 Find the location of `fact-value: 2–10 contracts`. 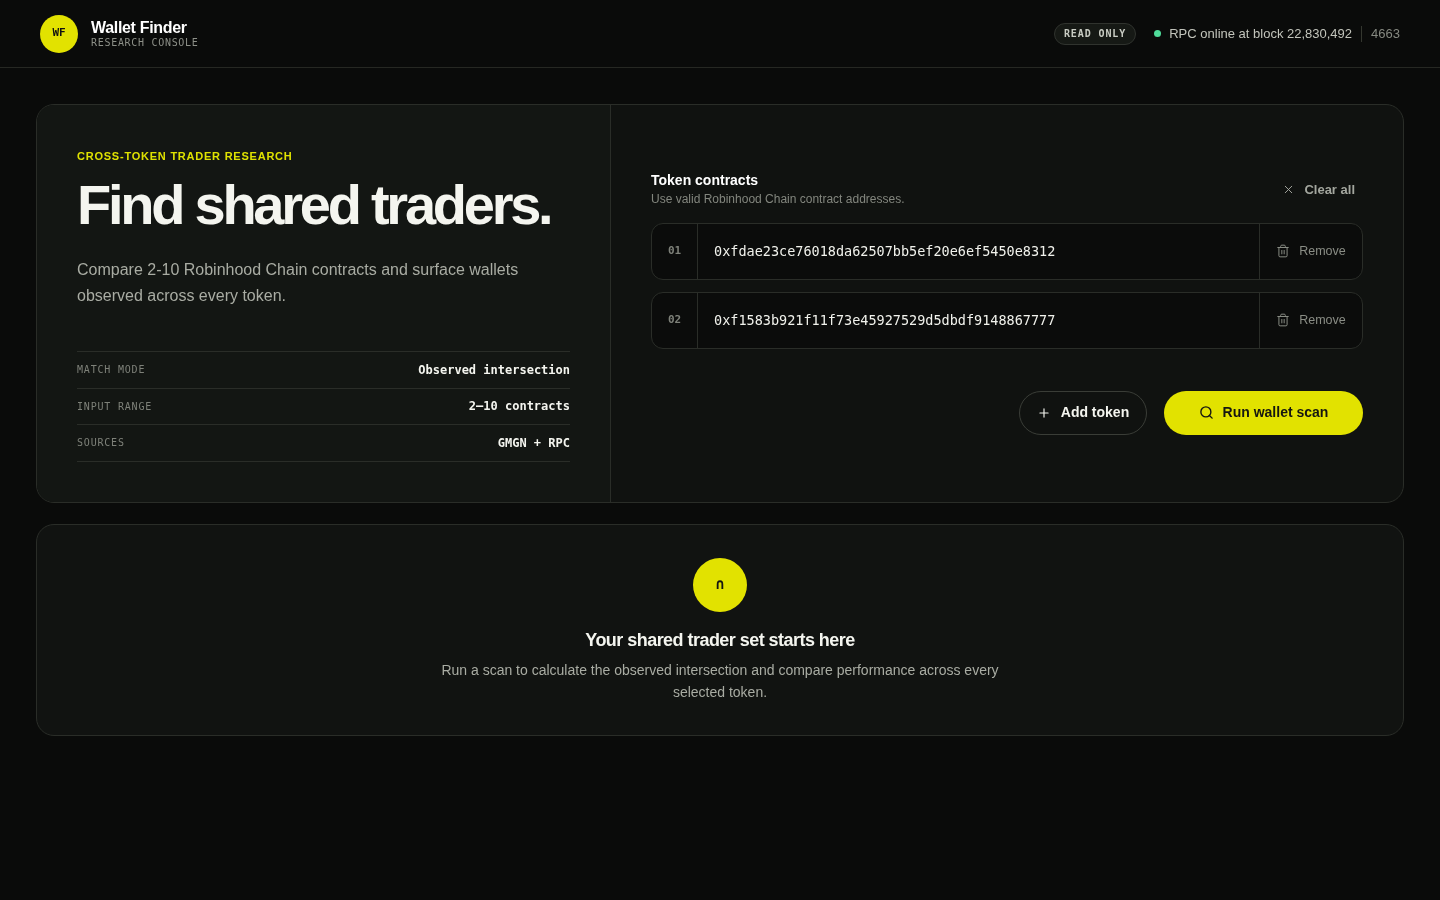

fact-value: 2–10 contracts is located at coordinates (519, 407).